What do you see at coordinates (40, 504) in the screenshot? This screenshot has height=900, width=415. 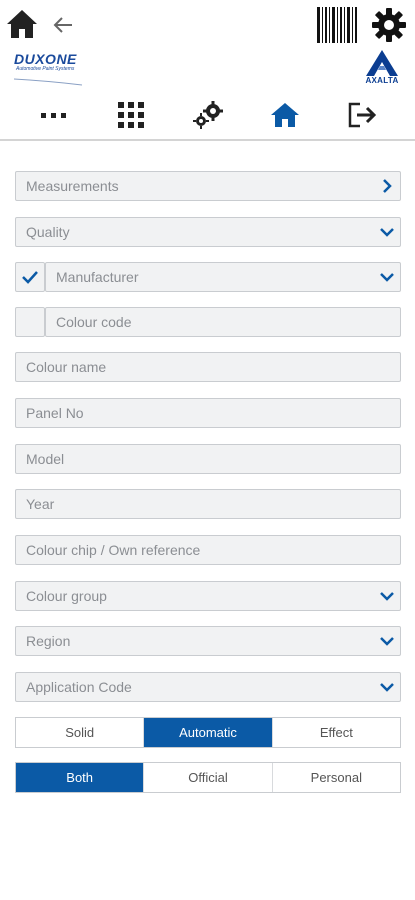 I see `year-placeholder: Year` at bounding box center [40, 504].